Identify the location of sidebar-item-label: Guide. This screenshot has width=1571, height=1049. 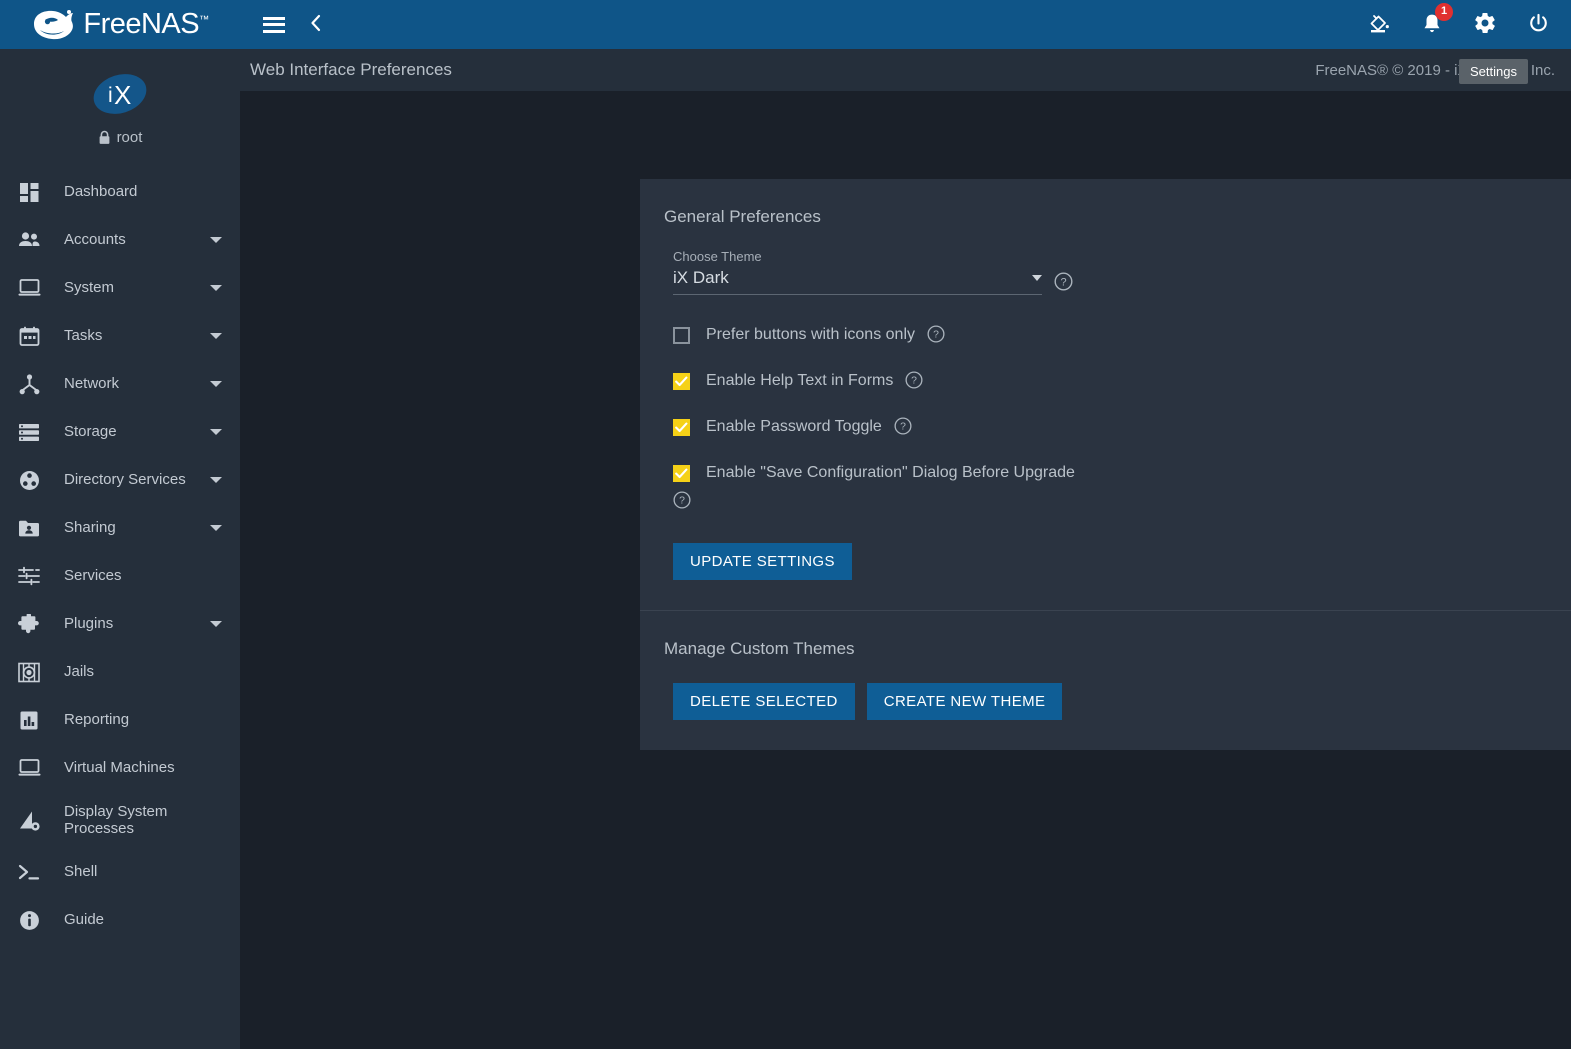
(84, 920).